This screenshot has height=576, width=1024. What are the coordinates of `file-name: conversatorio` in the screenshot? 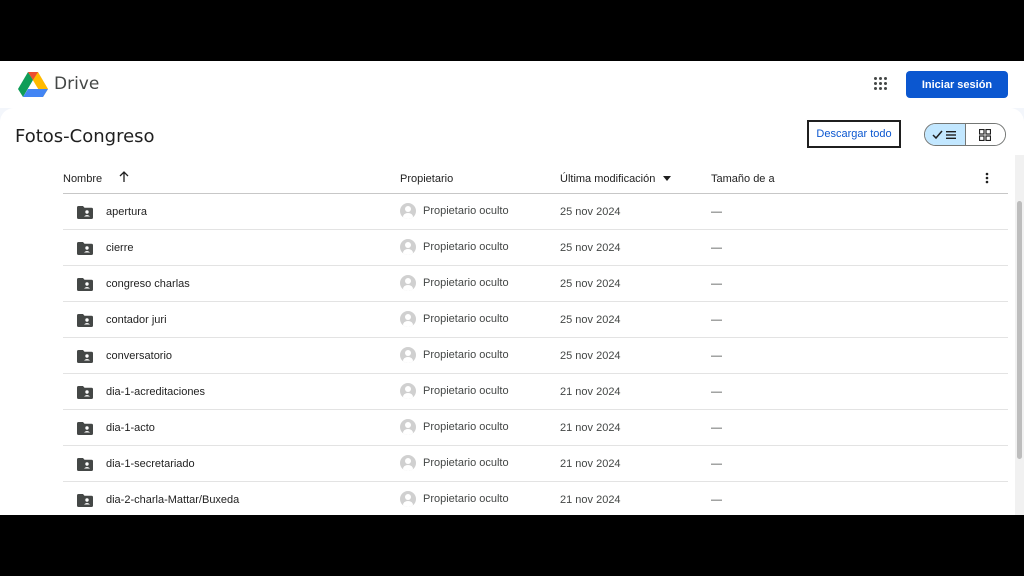 It's located at (139, 356).